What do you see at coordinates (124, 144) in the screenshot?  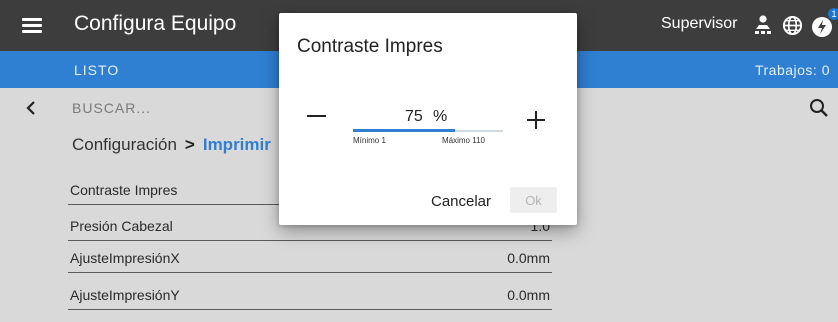 I see `breadcrumb-parent: Configuración` at bounding box center [124, 144].